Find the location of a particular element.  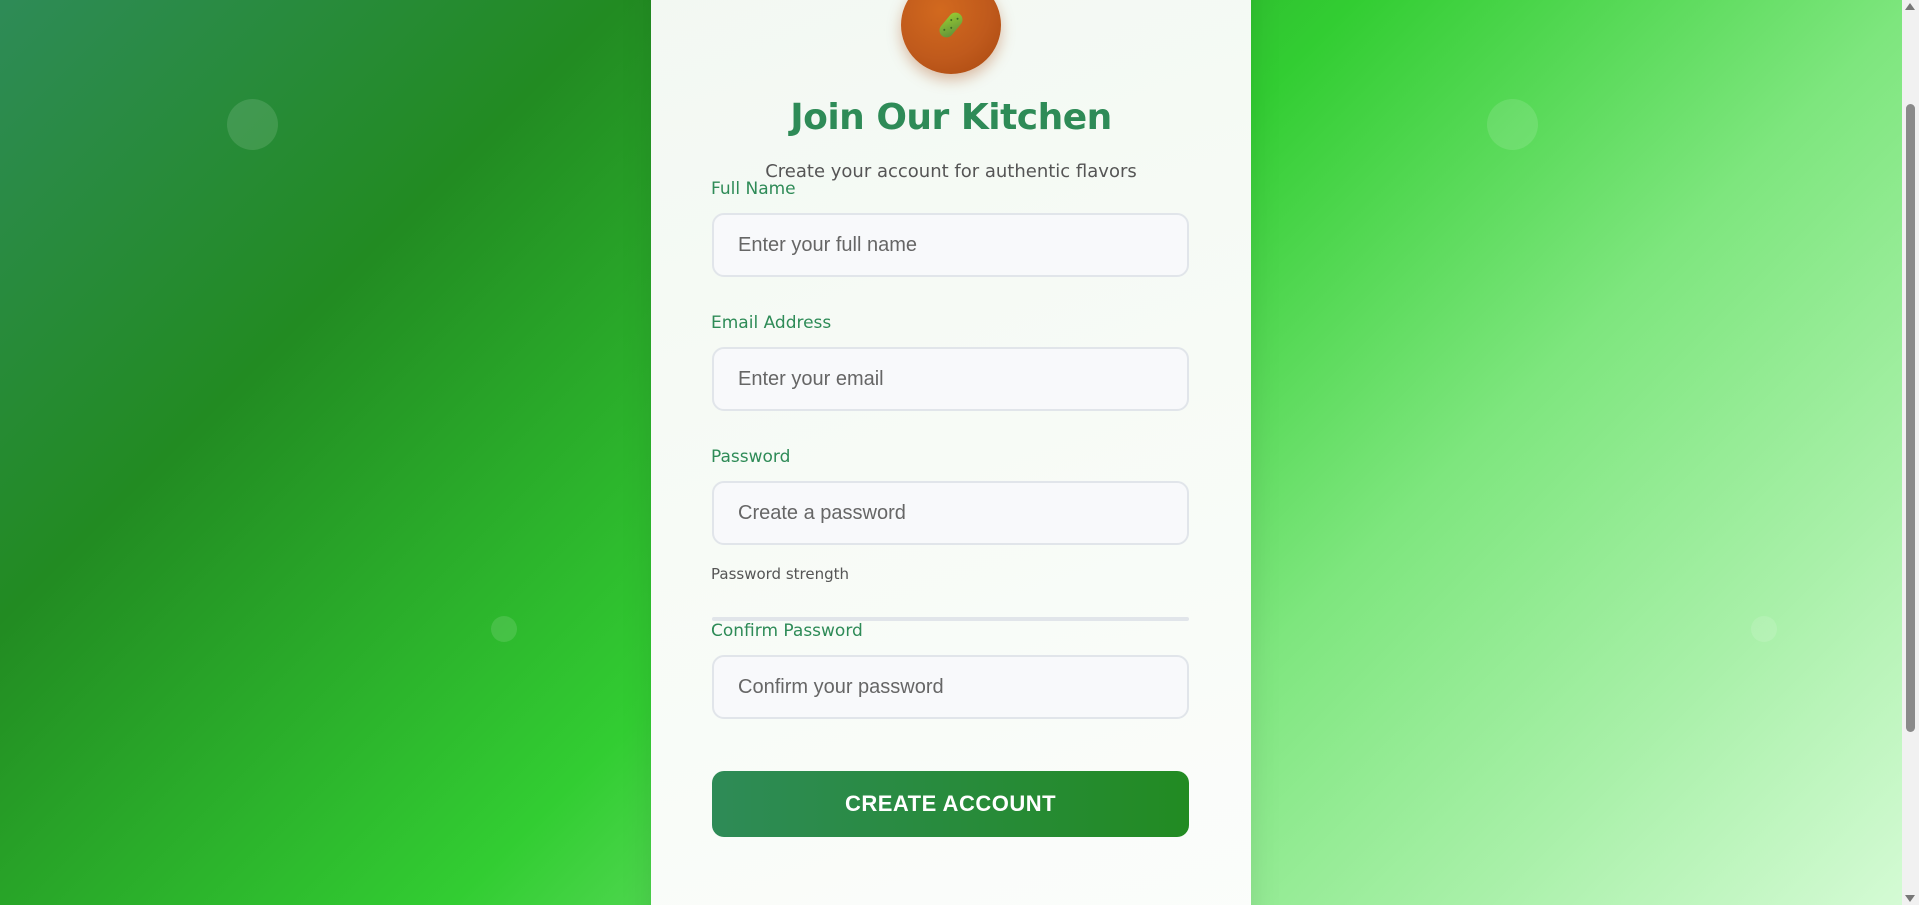

scrollbar-thumb is located at coordinates (1910, 418).